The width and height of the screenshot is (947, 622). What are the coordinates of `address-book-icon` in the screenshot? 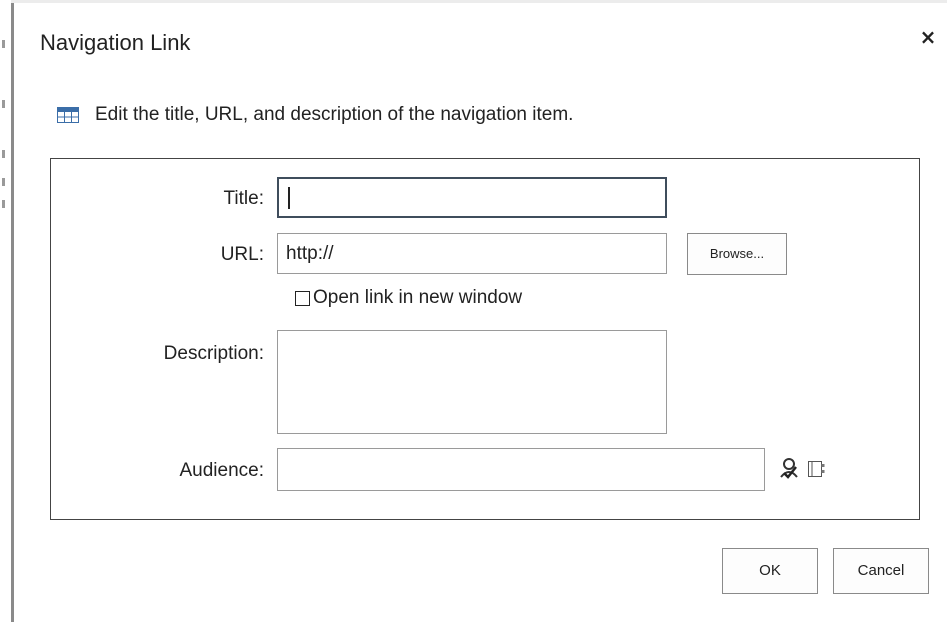 It's located at (816, 469).